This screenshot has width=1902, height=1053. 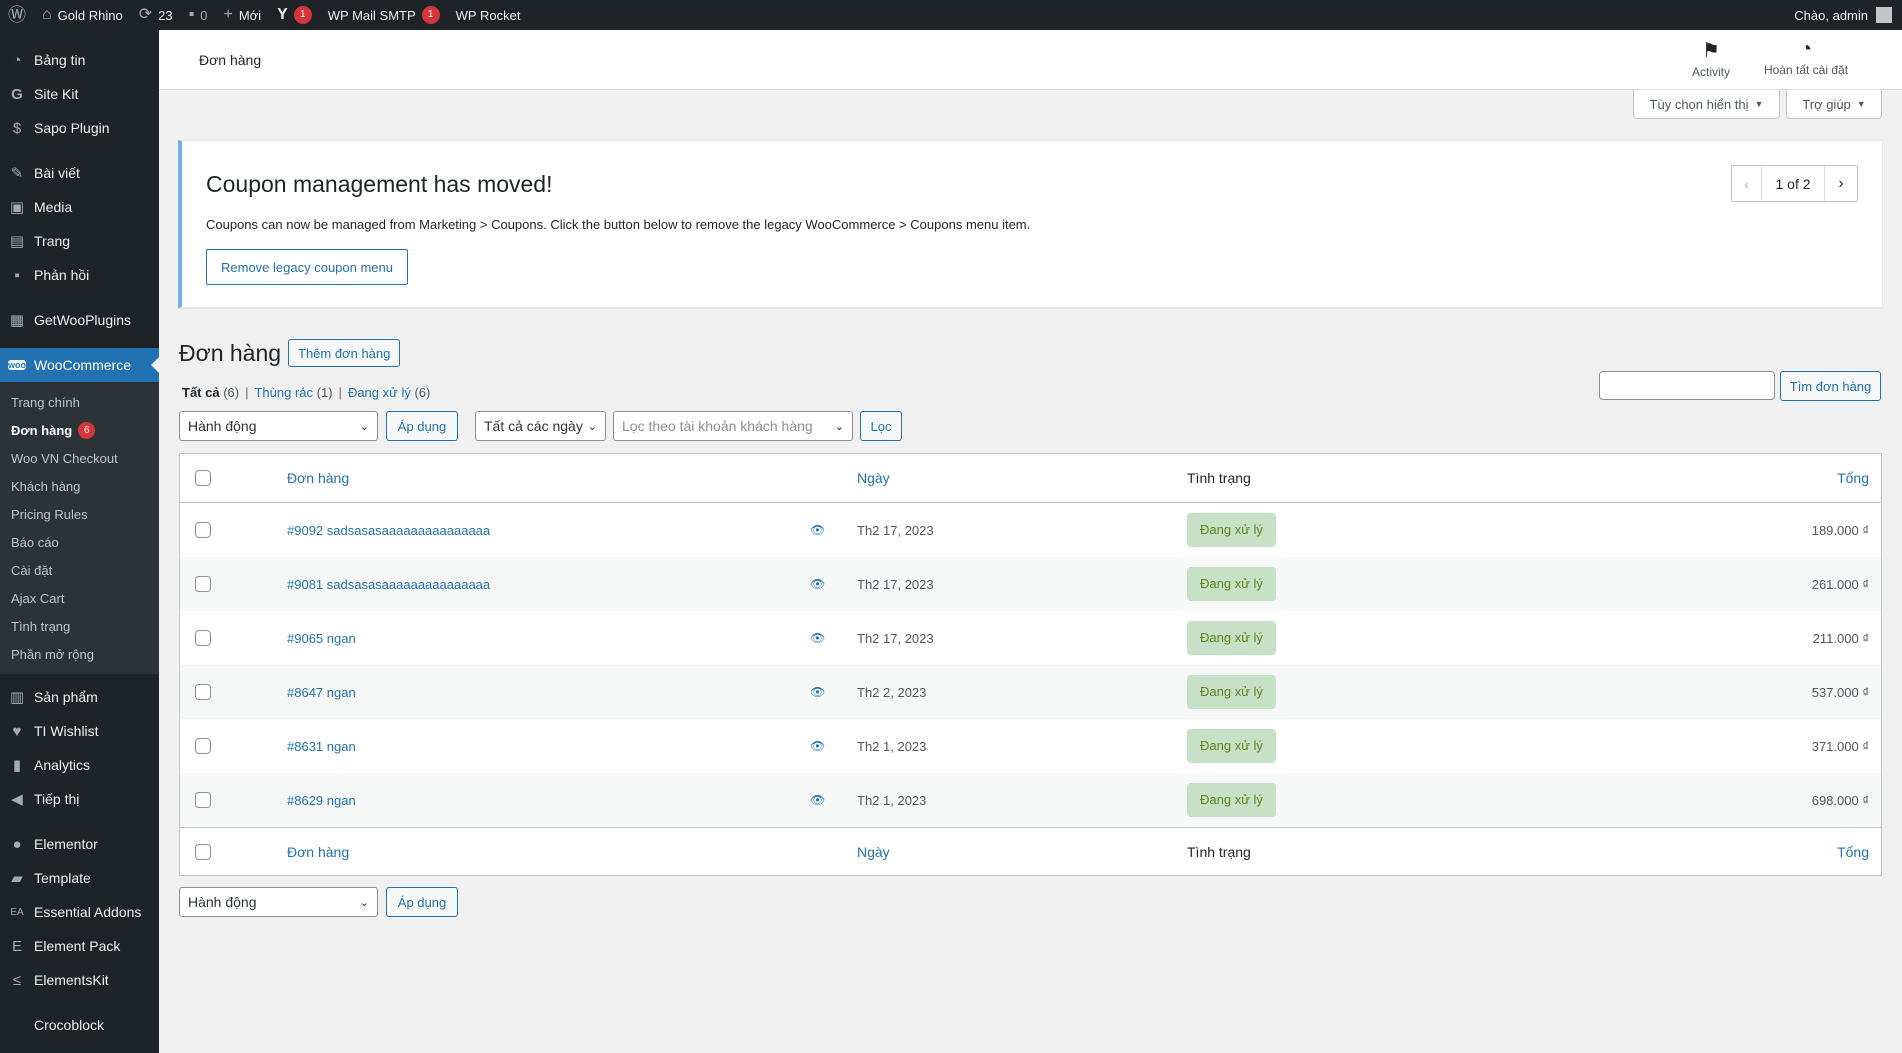 What do you see at coordinates (79, 275) in the screenshot?
I see `sidebar-item-comments: ▪ Phản hồi` at bounding box center [79, 275].